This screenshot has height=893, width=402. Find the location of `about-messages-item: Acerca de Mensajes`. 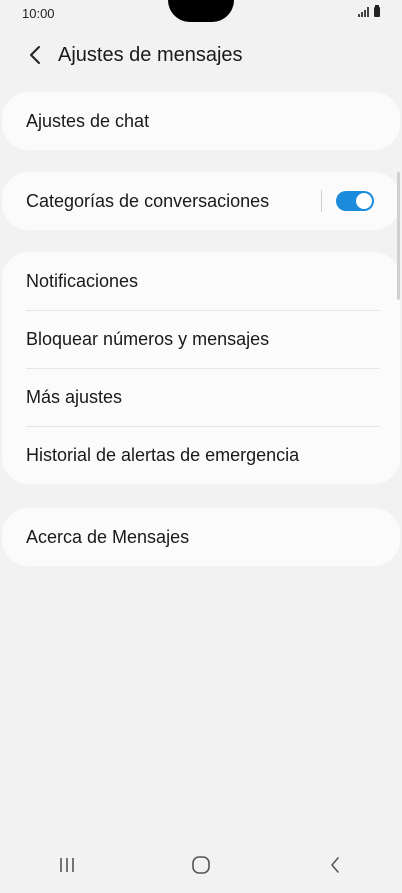

about-messages-item: Acerca de Mensajes is located at coordinates (201, 537).